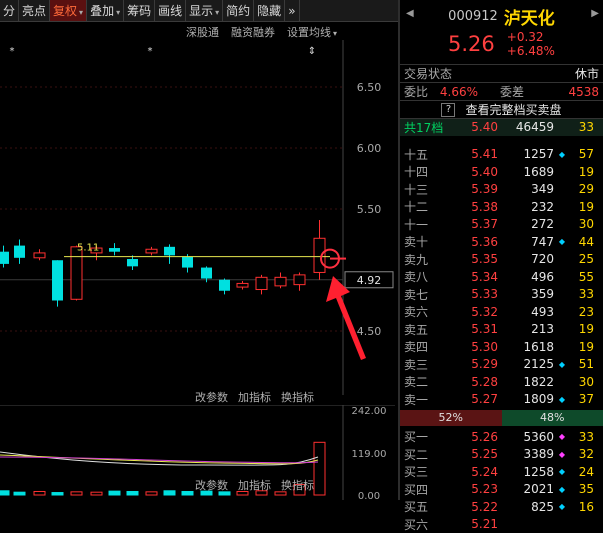  Describe the element at coordinates (501, 73) in the screenshot. I see `status-row: 交易状态 休市` at that location.